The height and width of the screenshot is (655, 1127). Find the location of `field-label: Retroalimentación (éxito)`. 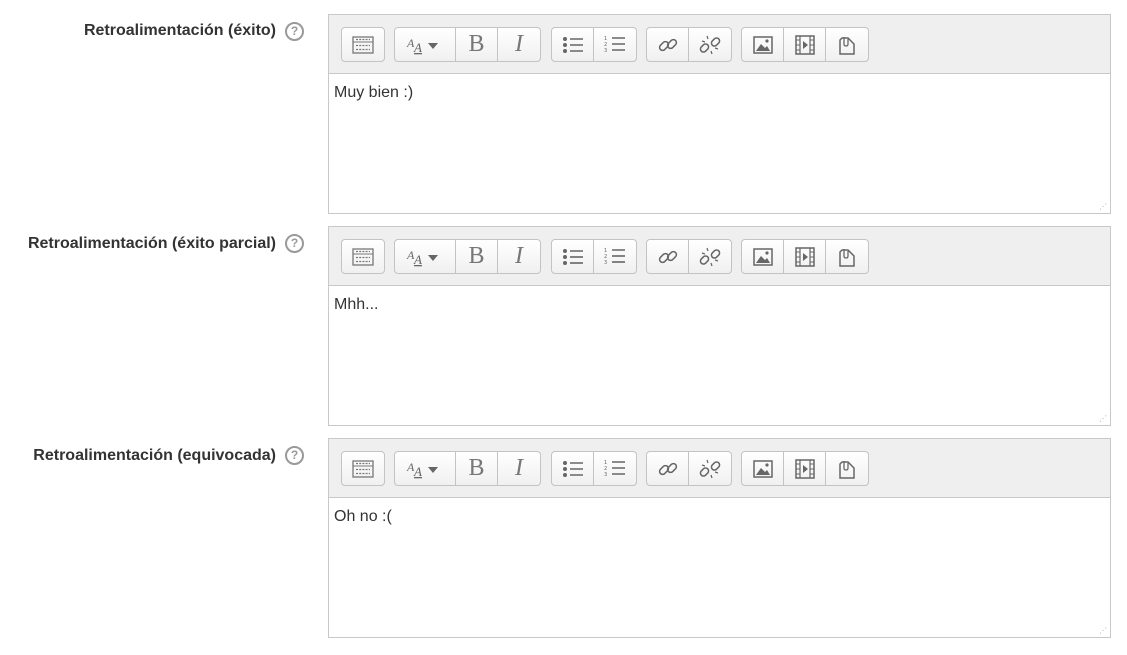

field-label: Retroalimentación (éxito) is located at coordinates (179, 30).